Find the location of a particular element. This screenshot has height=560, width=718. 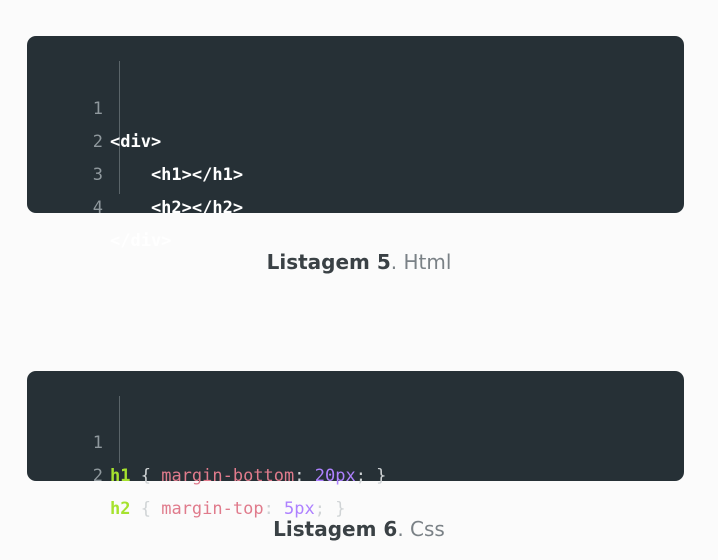

gutter-divider is located at coordinates (119, 429).